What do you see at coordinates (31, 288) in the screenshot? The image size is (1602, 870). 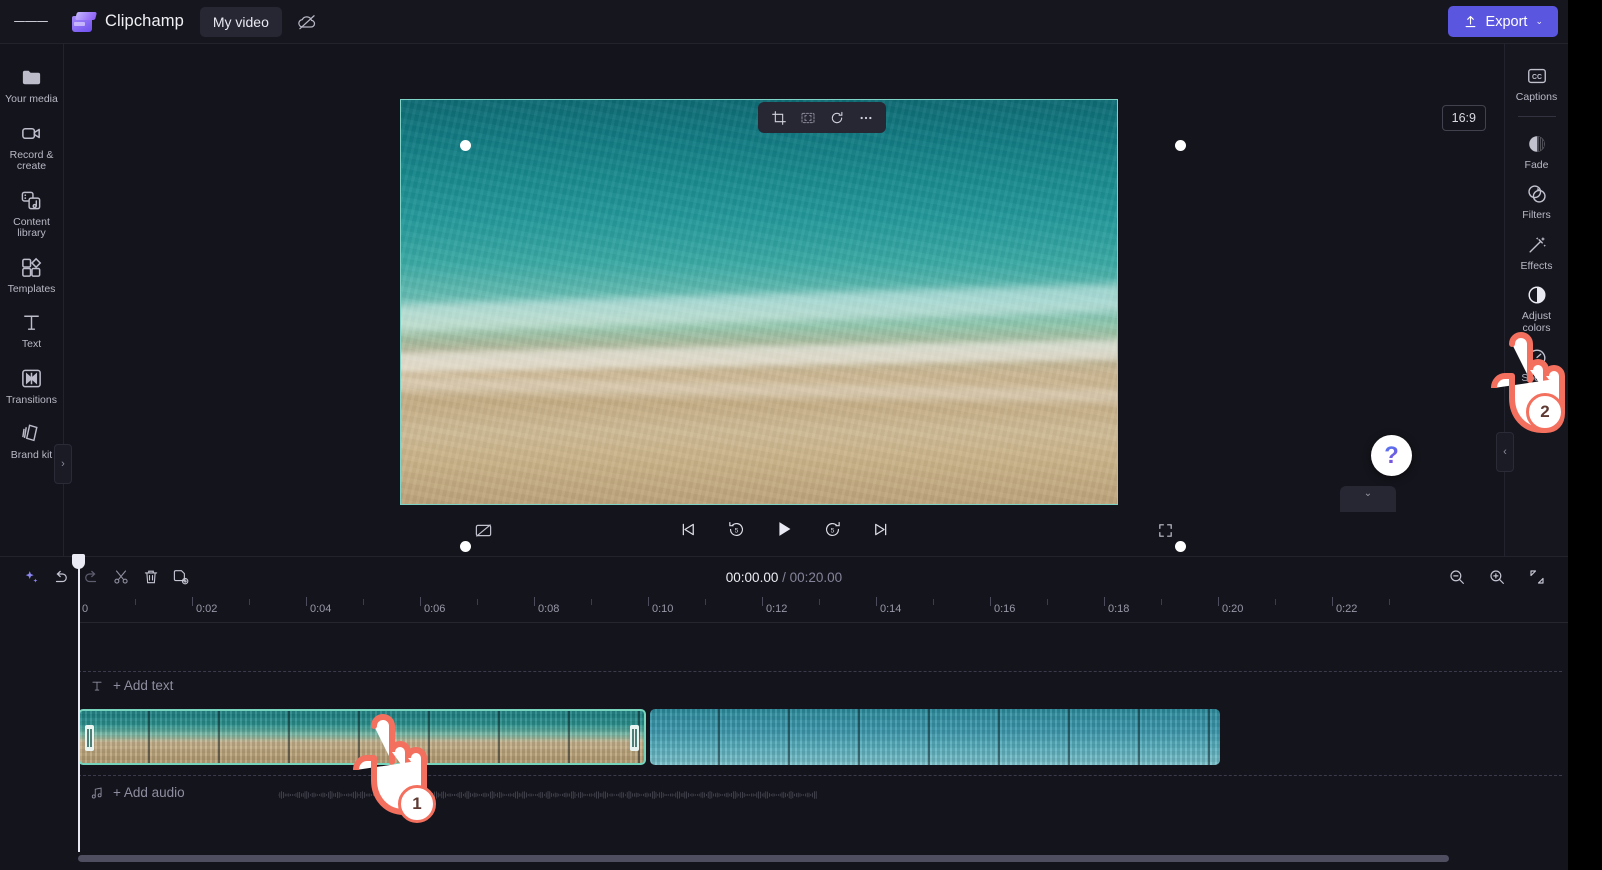 I see `sidebar-item-label: Templates` at bounding box center [31, 288].